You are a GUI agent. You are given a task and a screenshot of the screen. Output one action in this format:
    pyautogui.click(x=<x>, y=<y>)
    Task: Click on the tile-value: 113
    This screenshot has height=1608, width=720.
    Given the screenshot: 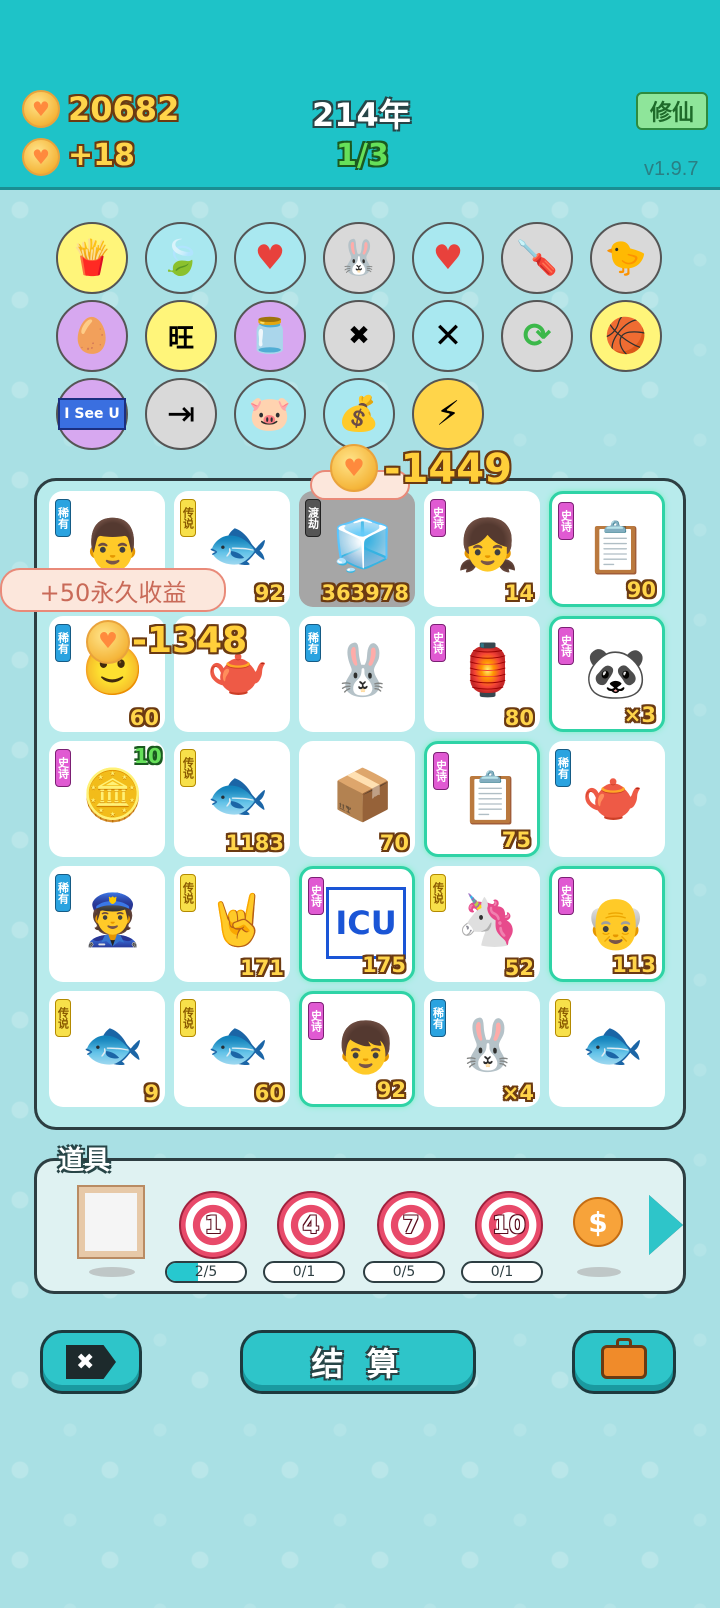 What is the action you would take?
    pyautogui.click(x=634, y=965)
    